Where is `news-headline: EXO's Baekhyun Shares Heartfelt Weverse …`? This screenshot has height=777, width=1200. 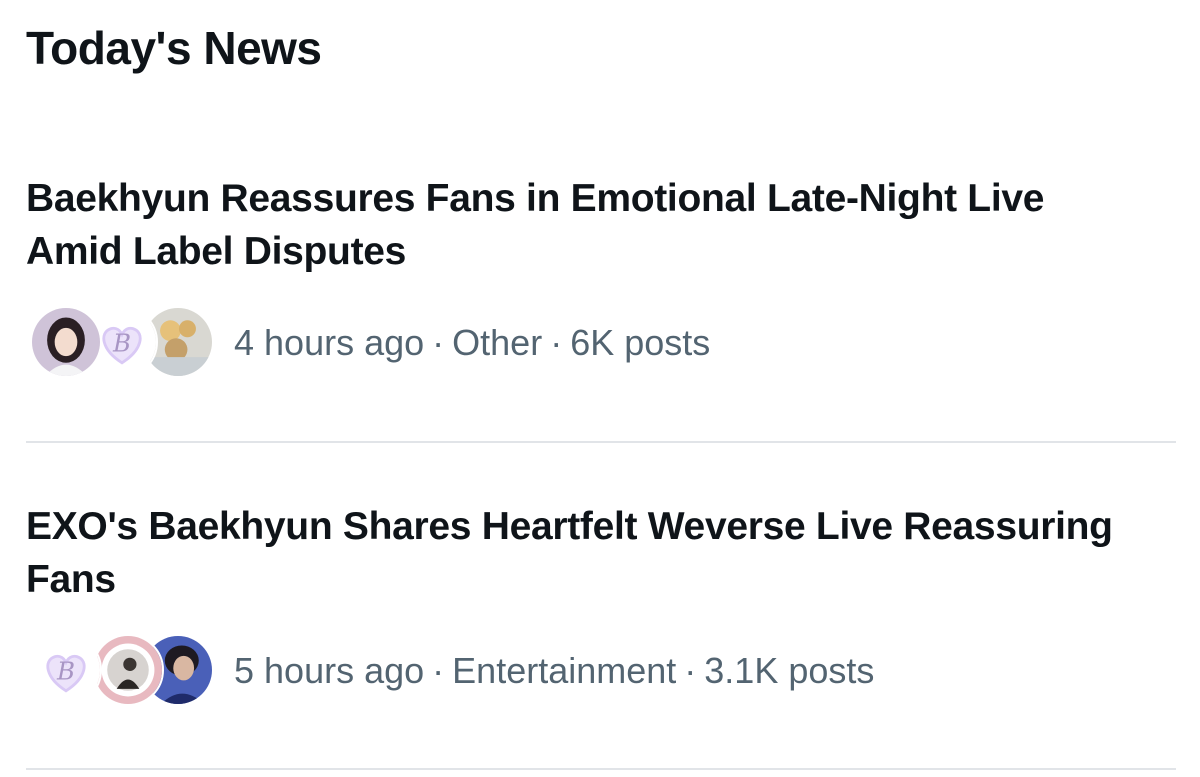
news-headline: EXO's Baekhyun Shares Heartfelt Weverse … is located at coordinates (586, 553).